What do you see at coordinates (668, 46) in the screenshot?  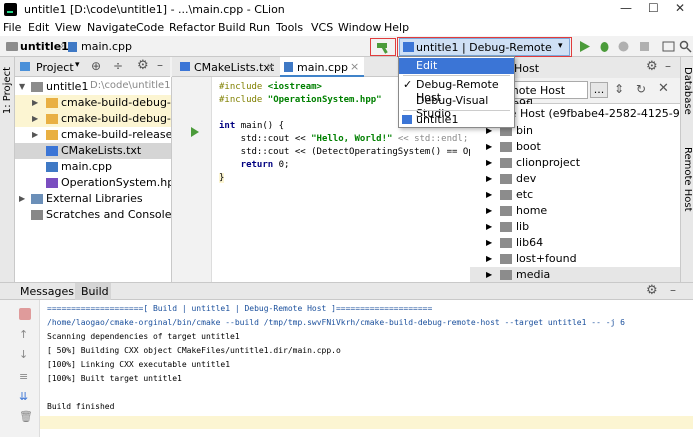 I see `layout-icon` at bounding box center [668, 46].